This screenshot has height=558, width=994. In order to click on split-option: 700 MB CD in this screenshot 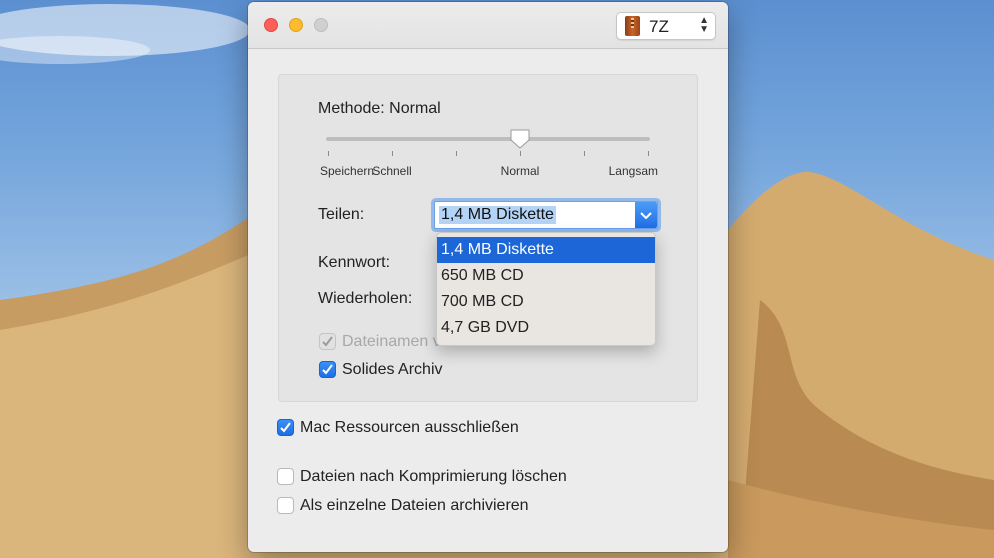, I will do `click(546, 302)`.